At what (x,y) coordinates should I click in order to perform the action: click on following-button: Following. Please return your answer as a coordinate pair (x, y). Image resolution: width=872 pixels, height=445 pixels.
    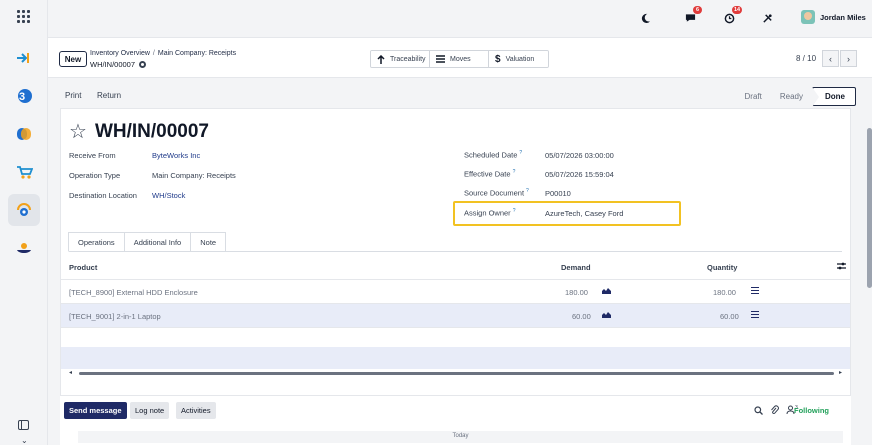
    Looking at the image, I should click on (811, 410).